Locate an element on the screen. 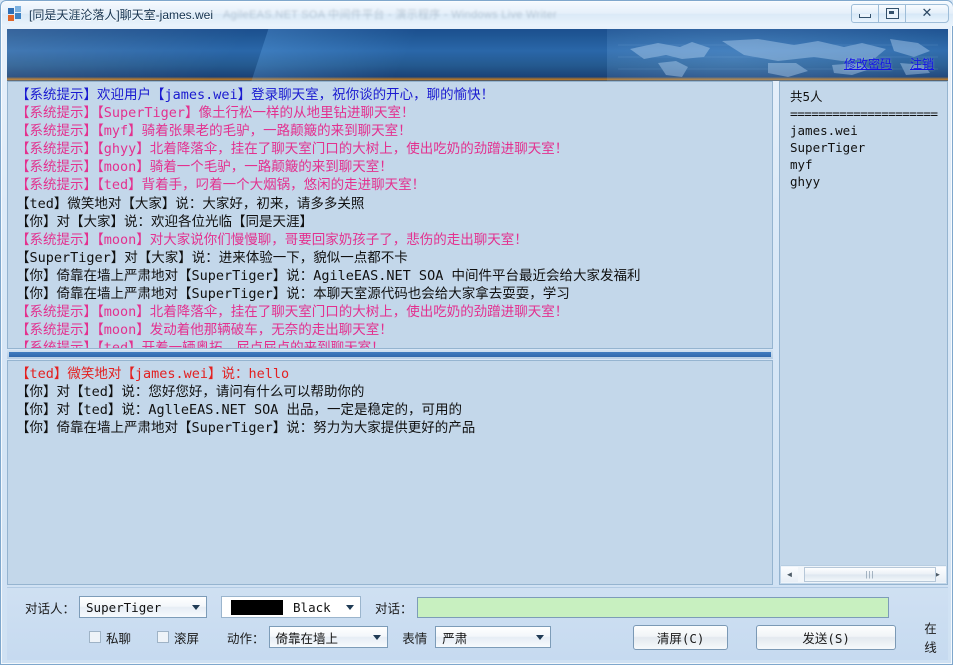  close-icon: ✕ is located at coordinates (927, 13).